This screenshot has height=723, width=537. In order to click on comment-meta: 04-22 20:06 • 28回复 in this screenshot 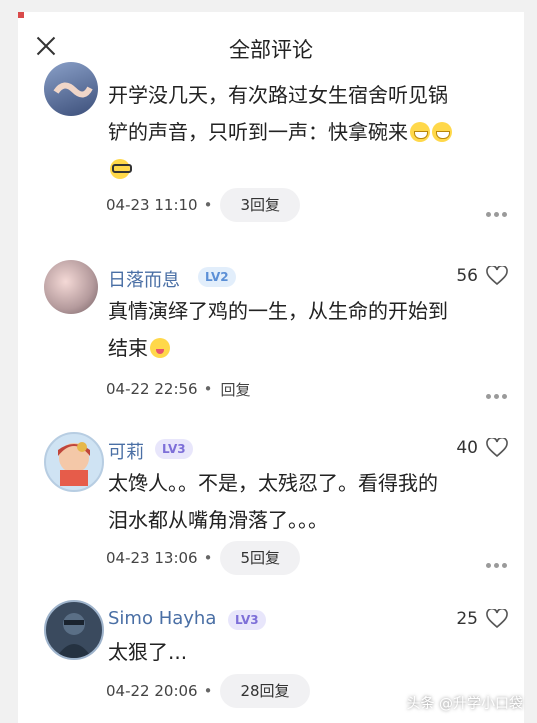, I will do `click(208, 691)`.